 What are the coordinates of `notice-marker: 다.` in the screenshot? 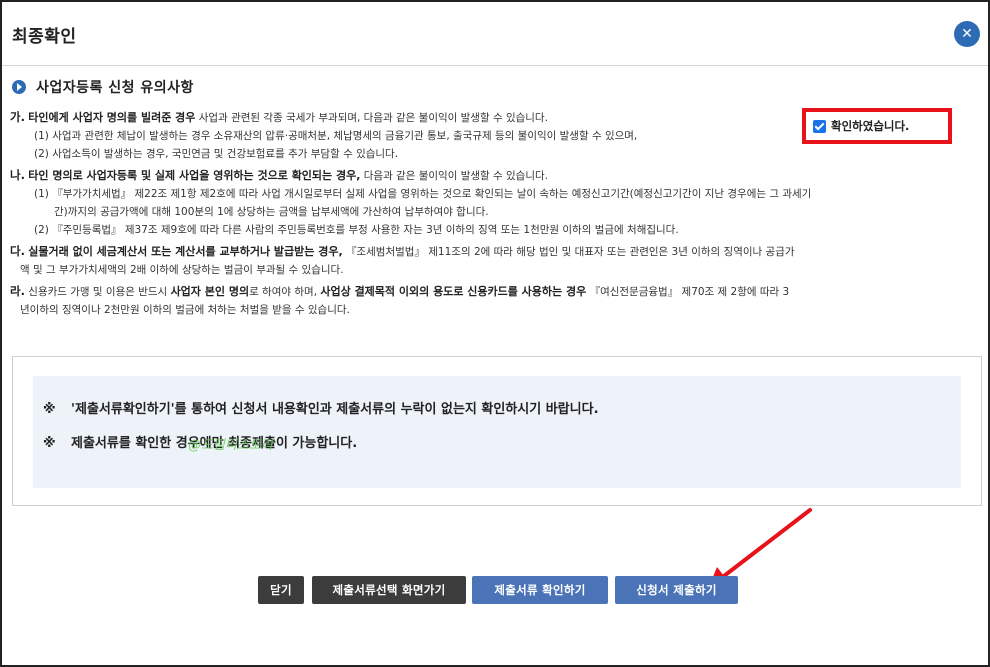 It's located at (17, 251).